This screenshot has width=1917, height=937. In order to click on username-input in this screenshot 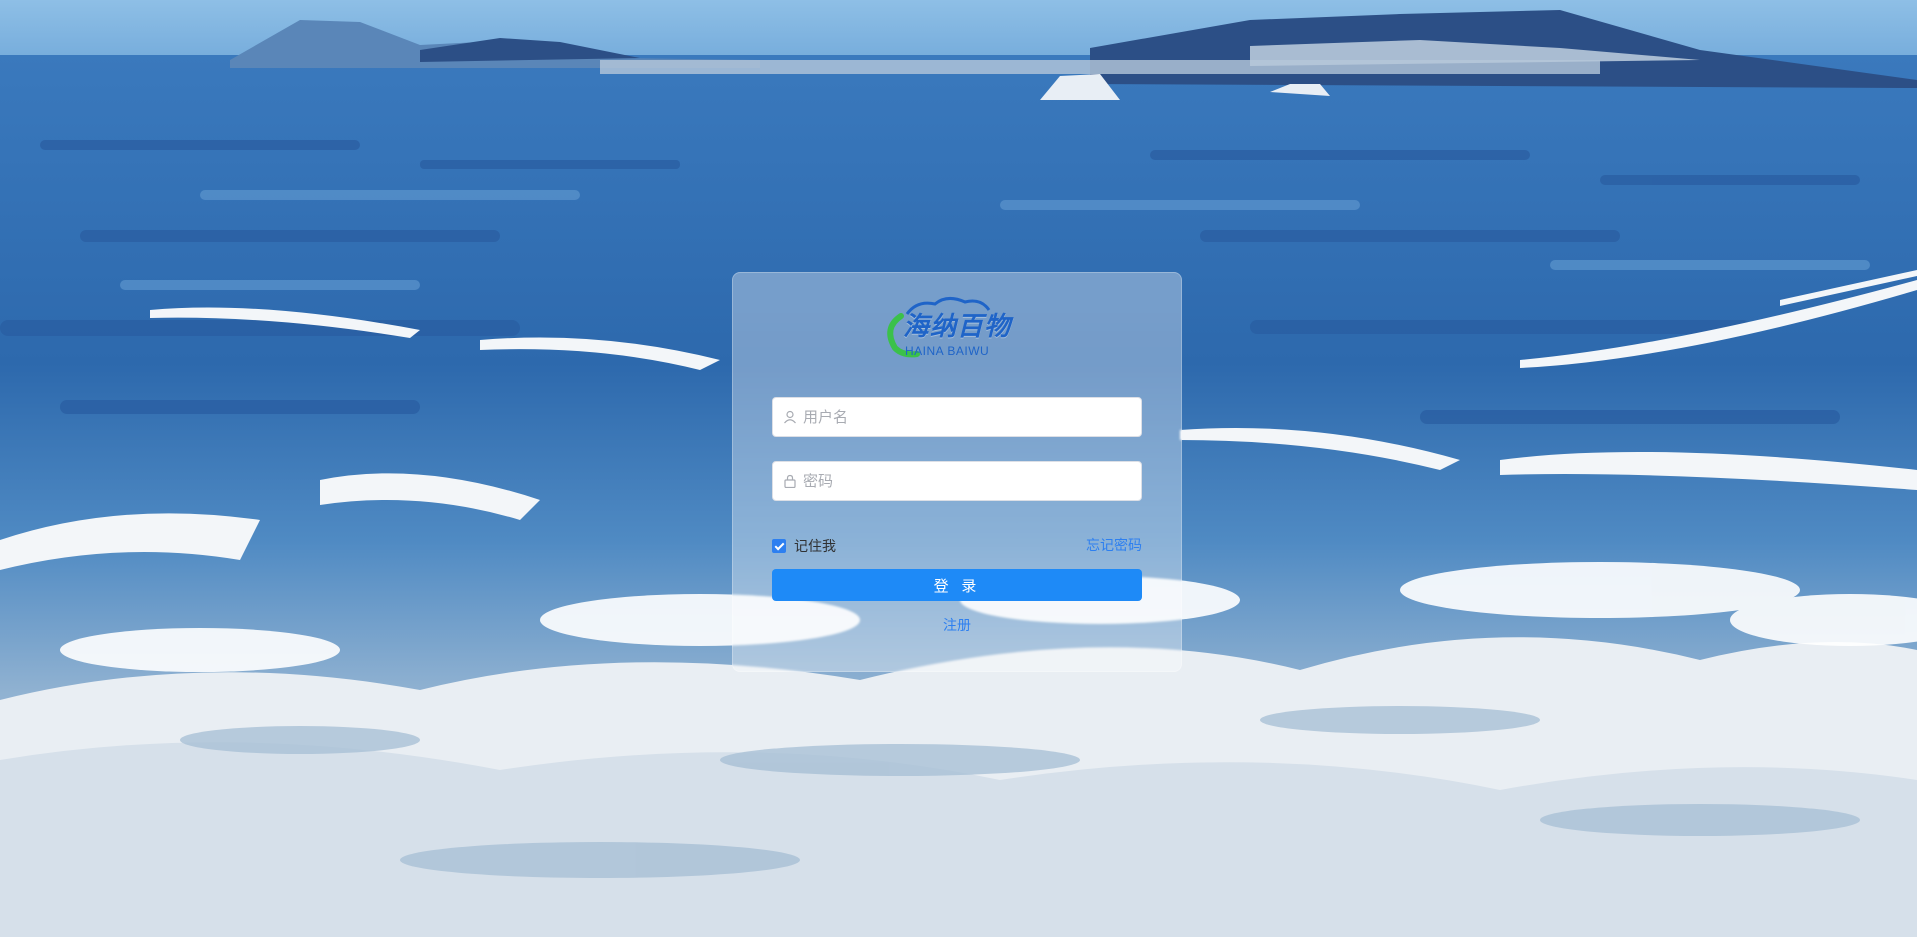, I will do `click(968, 417)`.